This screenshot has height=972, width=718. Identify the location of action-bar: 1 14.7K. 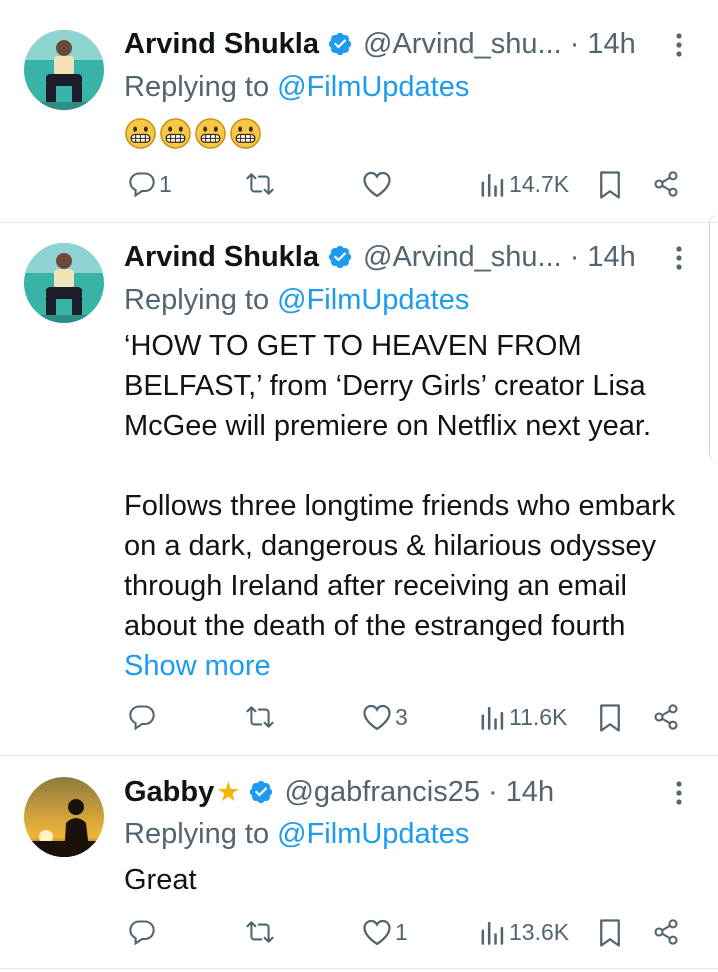
(359, 187).